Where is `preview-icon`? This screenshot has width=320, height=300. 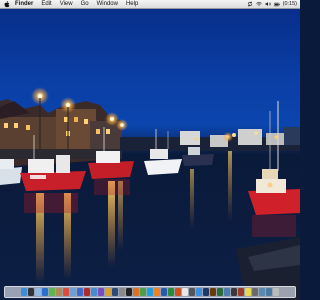 preview-icon is located at coordinates (73, 292).